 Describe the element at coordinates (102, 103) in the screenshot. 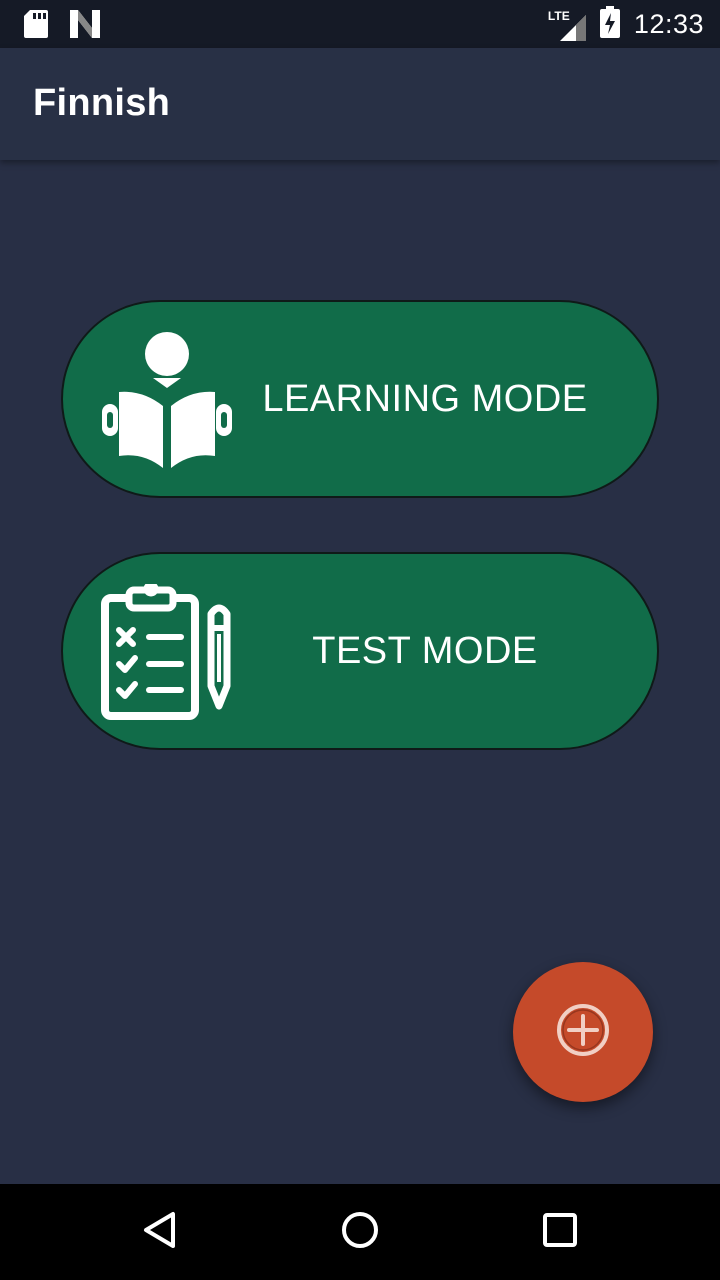

I see `page-title: Finnish` at that location.